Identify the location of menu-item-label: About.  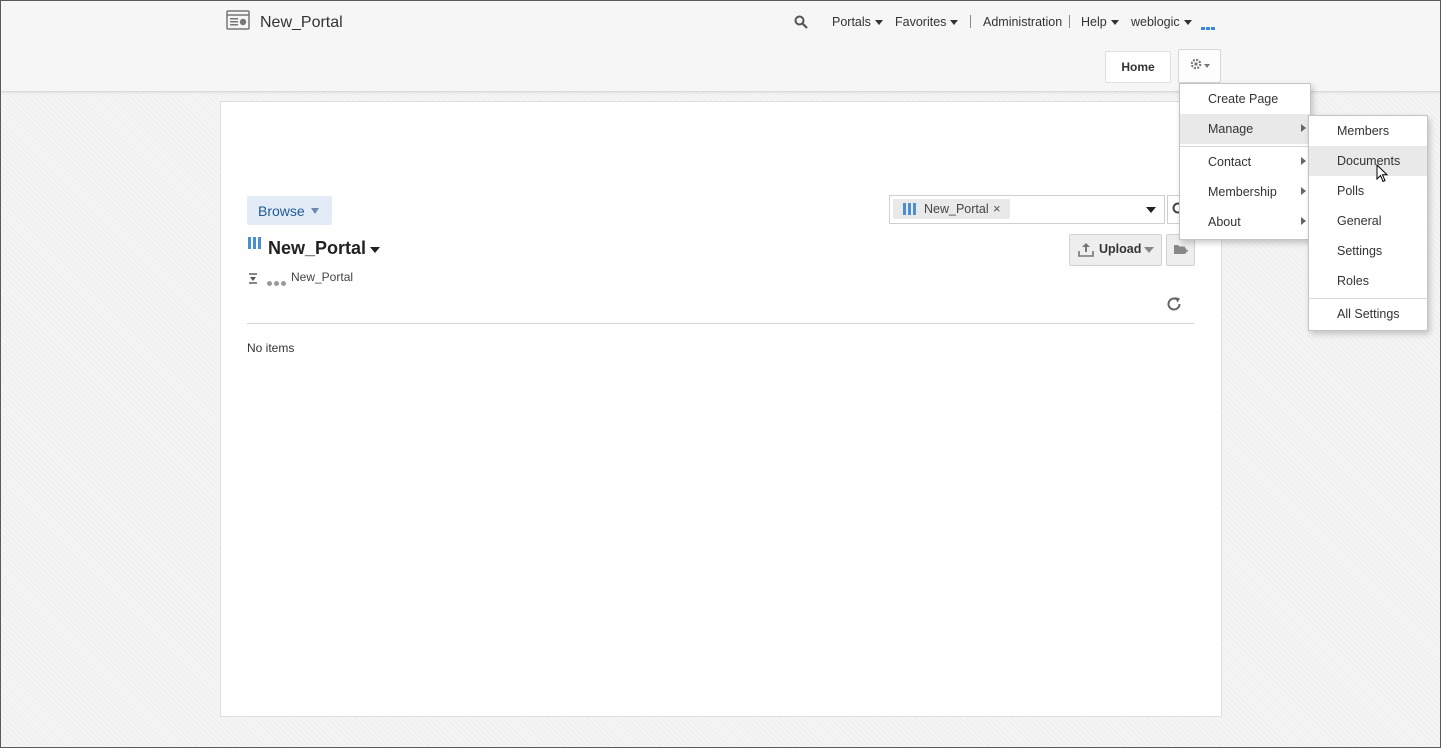
(1224, 222).